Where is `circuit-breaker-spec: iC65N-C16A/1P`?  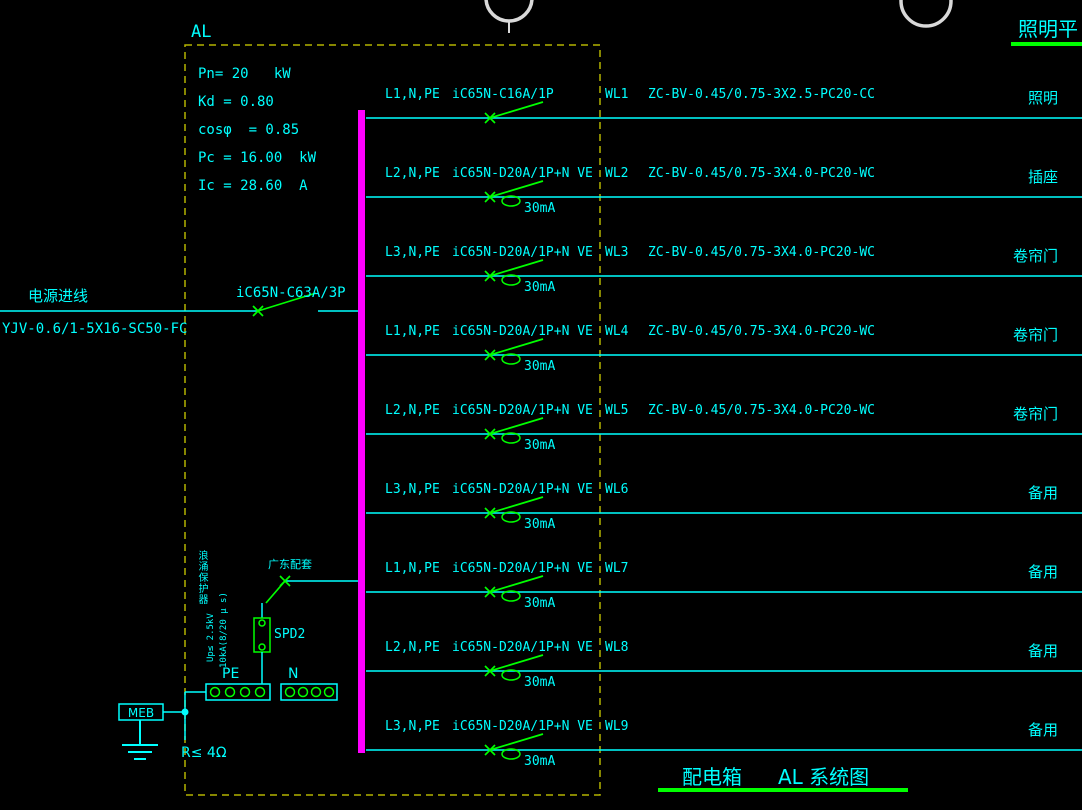
circuit-breaker-spec: iC65N-C16A/1P is located at coordinates (503, 94).